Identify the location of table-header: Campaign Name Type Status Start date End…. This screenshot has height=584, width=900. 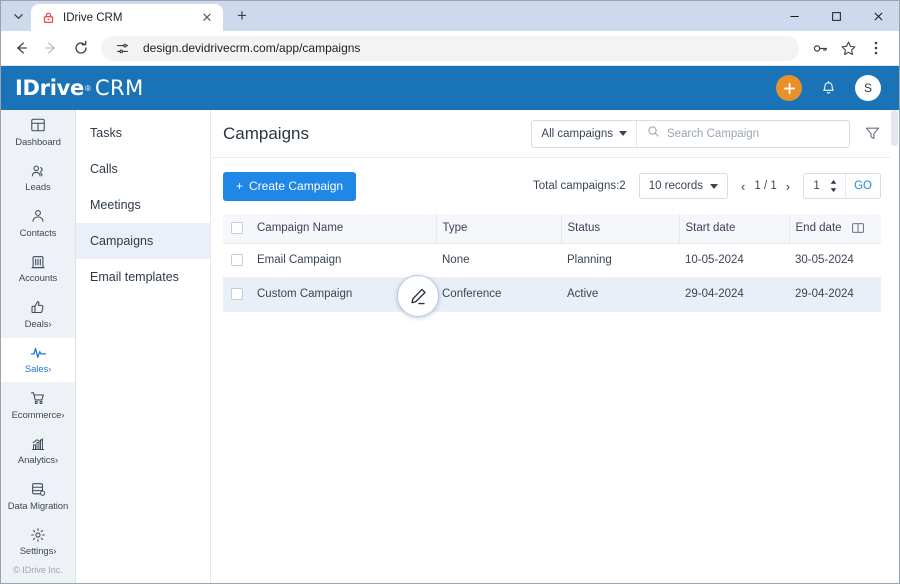
(552, 229).